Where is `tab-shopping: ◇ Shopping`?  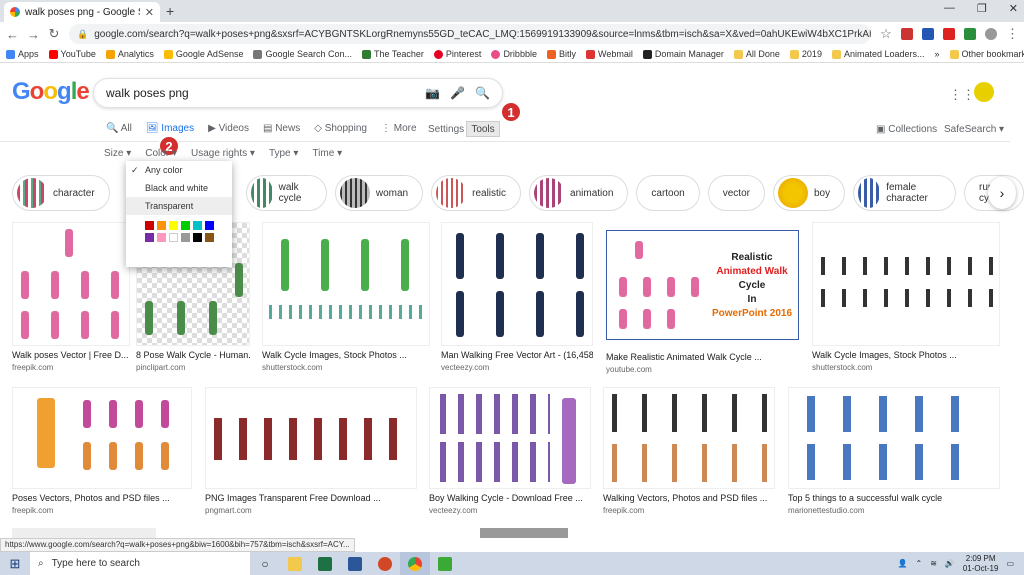 tab-shopping: ◇ Shopping is located at coordinates (340, 128).